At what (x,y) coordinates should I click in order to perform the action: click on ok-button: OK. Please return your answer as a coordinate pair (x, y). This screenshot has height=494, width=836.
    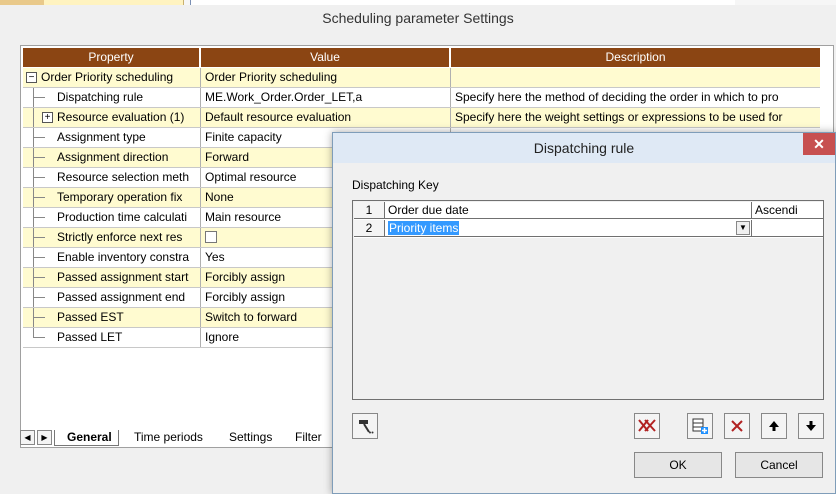
    Looking at the image, I should click on (678, 465).